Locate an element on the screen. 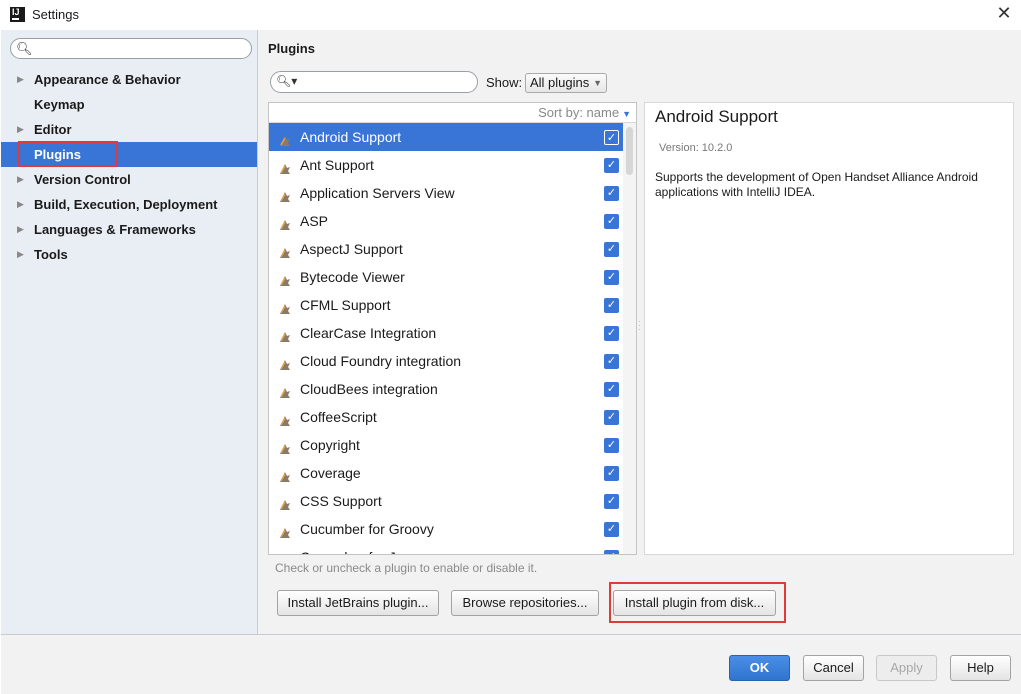 Image resolution: width=1021 pixels, height=694 pixels. plugin-name: Bytecode Viewer is located at coordinates (352, 277).